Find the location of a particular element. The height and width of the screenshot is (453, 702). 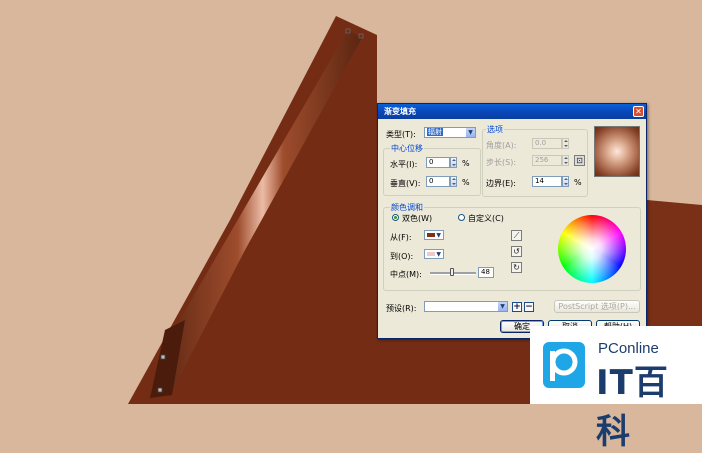

dialog-title: 渐变填充 is located at coordinates (400, 111).